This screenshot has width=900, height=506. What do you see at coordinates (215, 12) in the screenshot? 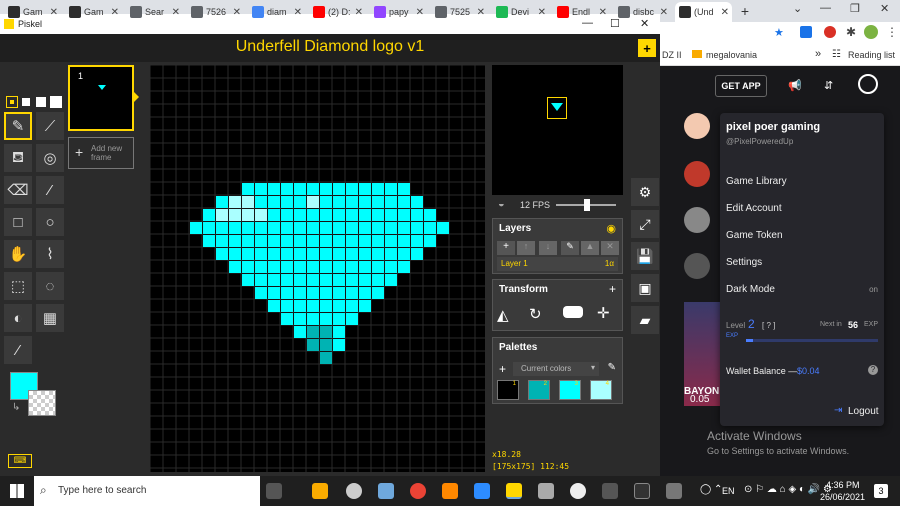
I see `browser-tab: 7526 ✕` at bounding box center [215, 12].